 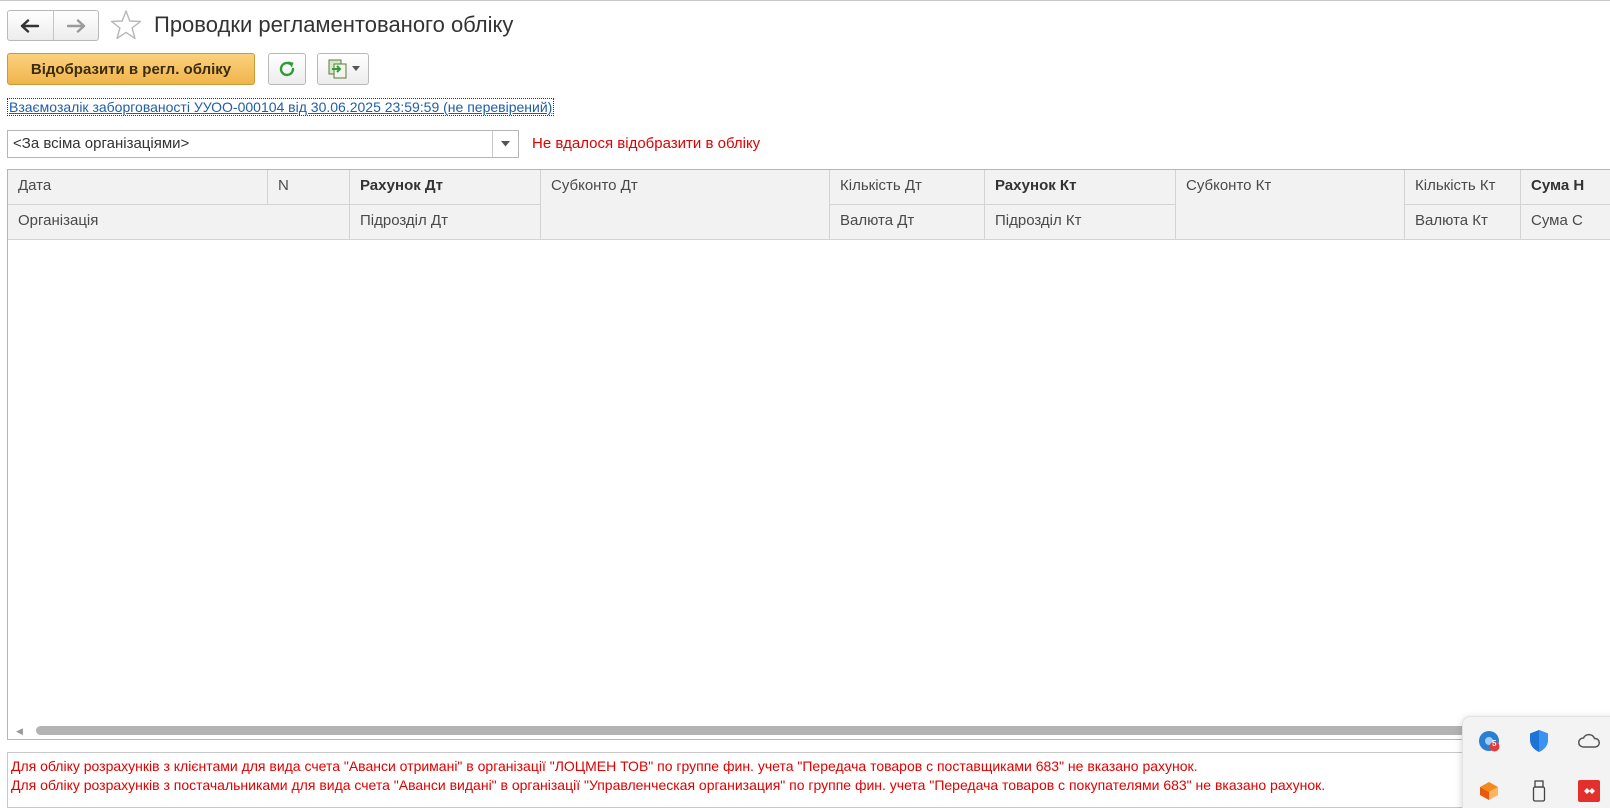 I want to click on column-header-date: Дата, so click(x=138, y=187).